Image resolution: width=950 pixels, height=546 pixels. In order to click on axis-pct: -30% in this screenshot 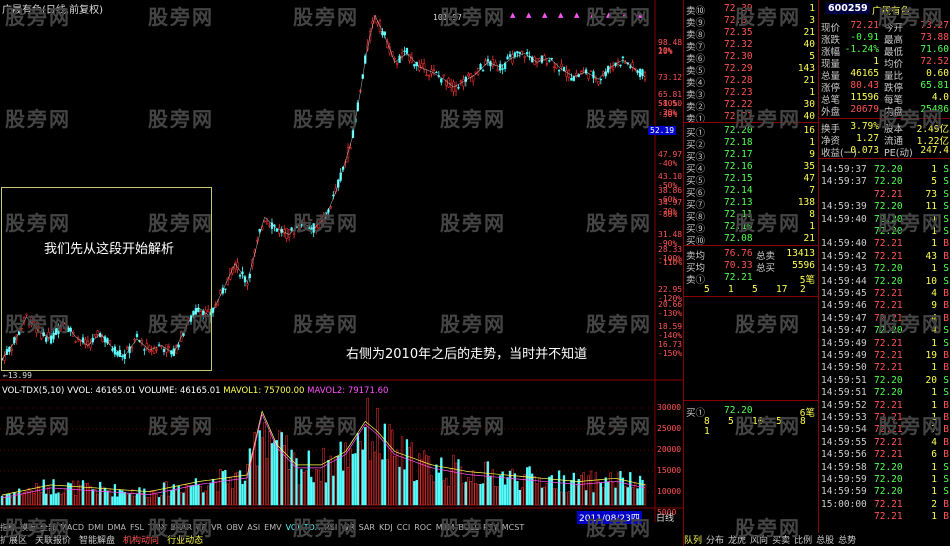, I will do `click(668, 114)`.